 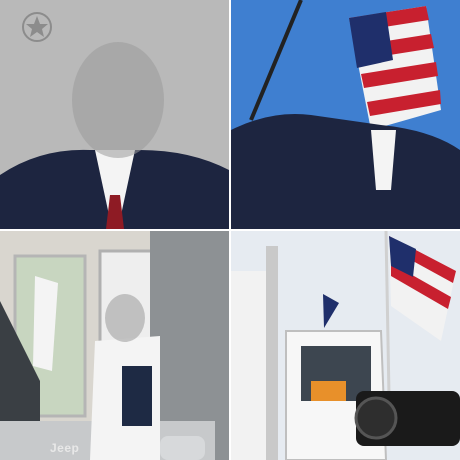 I want to click on safety-vest, so click(x=328, y=391).